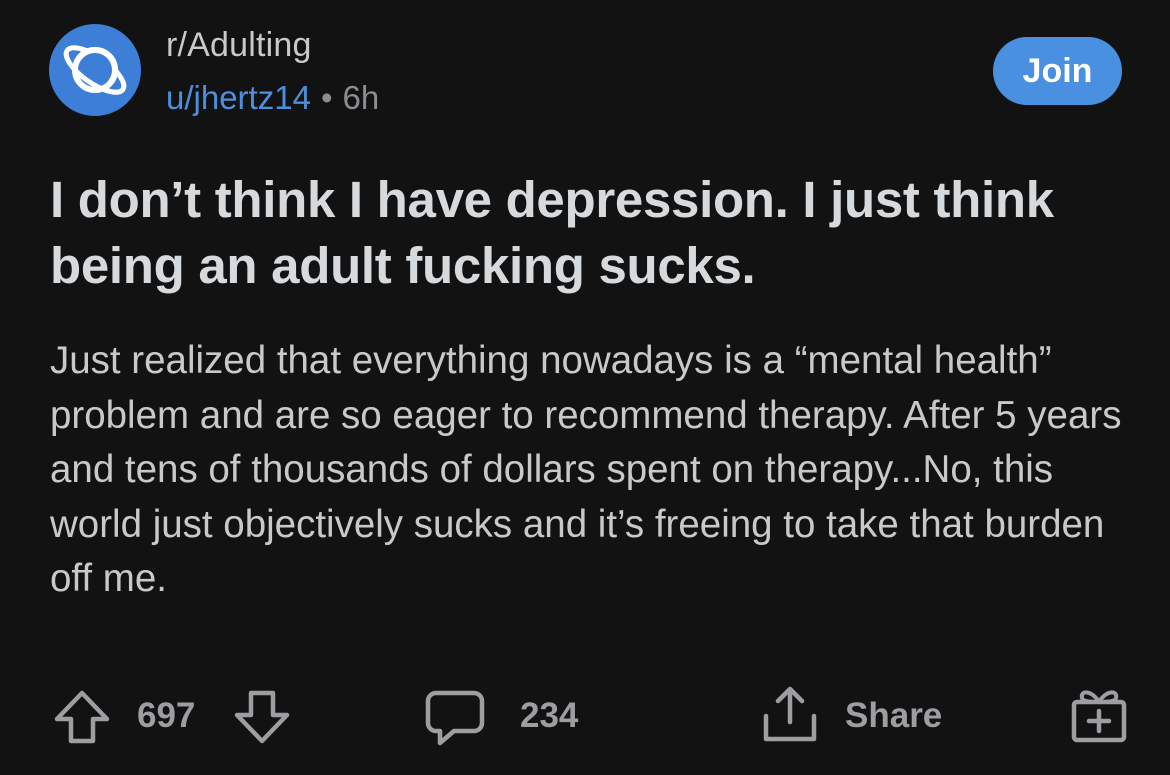  What do you see at coordinates (549, 716) in the screenshot?
I see `comment-count: 234` at bounding box center [549, 716].